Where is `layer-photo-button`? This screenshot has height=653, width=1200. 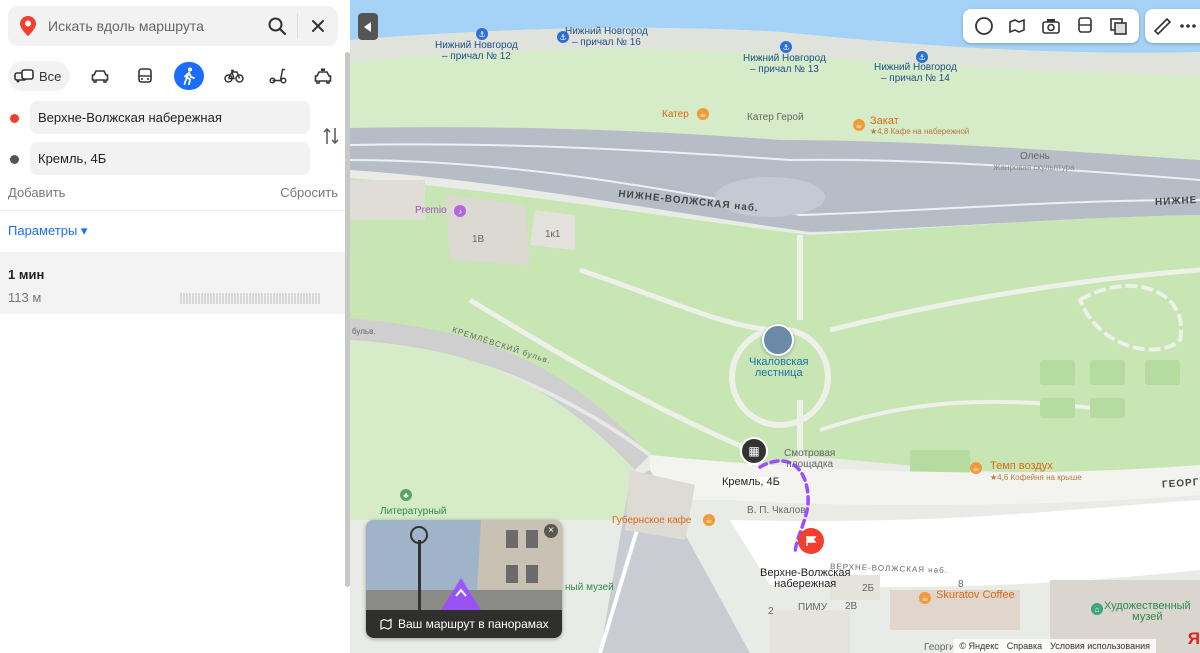
layer-photo-button is located at coordinates (1051, 26).